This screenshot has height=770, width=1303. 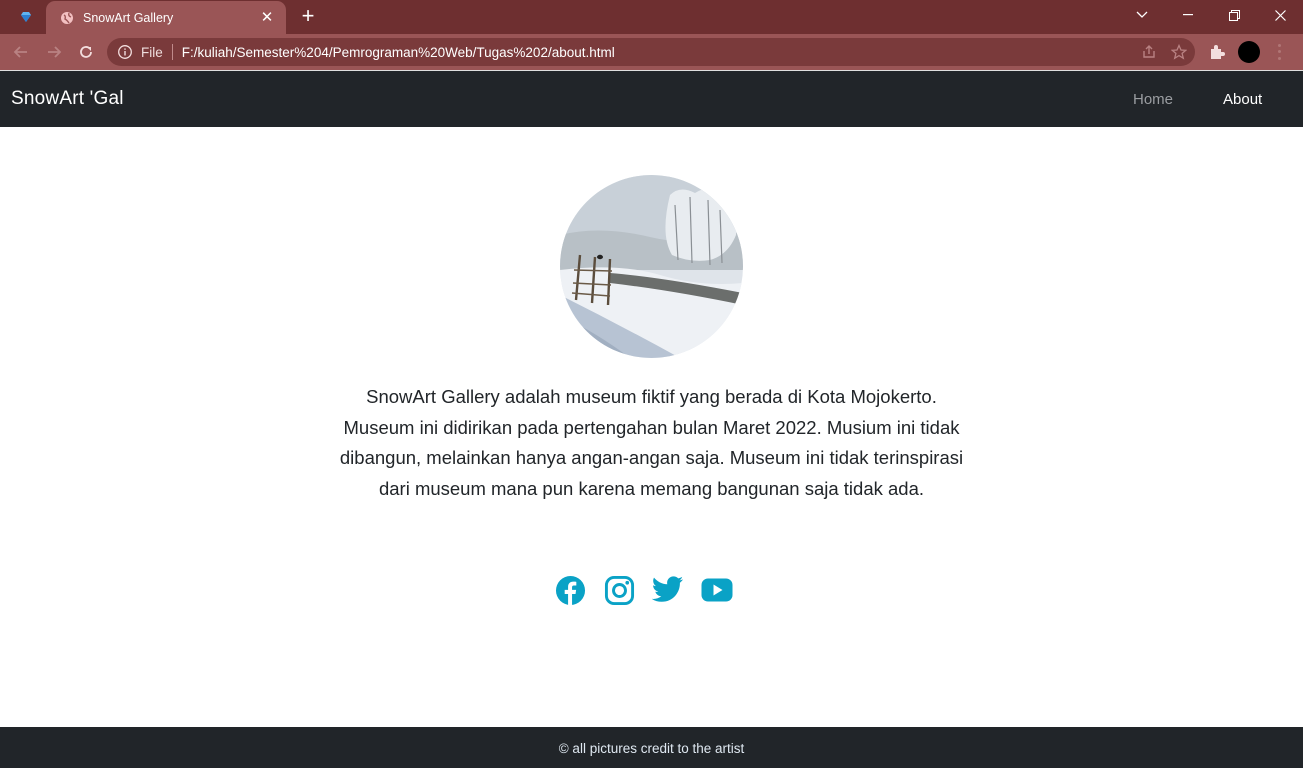 I want to click on profile-avatar, so click(x=1249, y=52).